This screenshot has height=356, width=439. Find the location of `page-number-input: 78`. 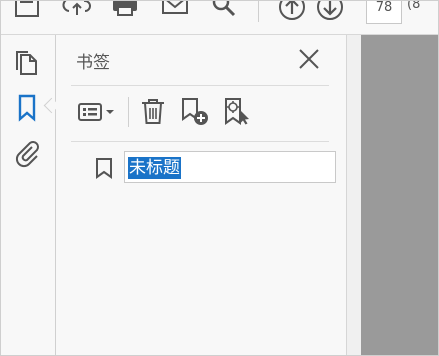

page-number-input: 78 is located at coordinates (384, 12).